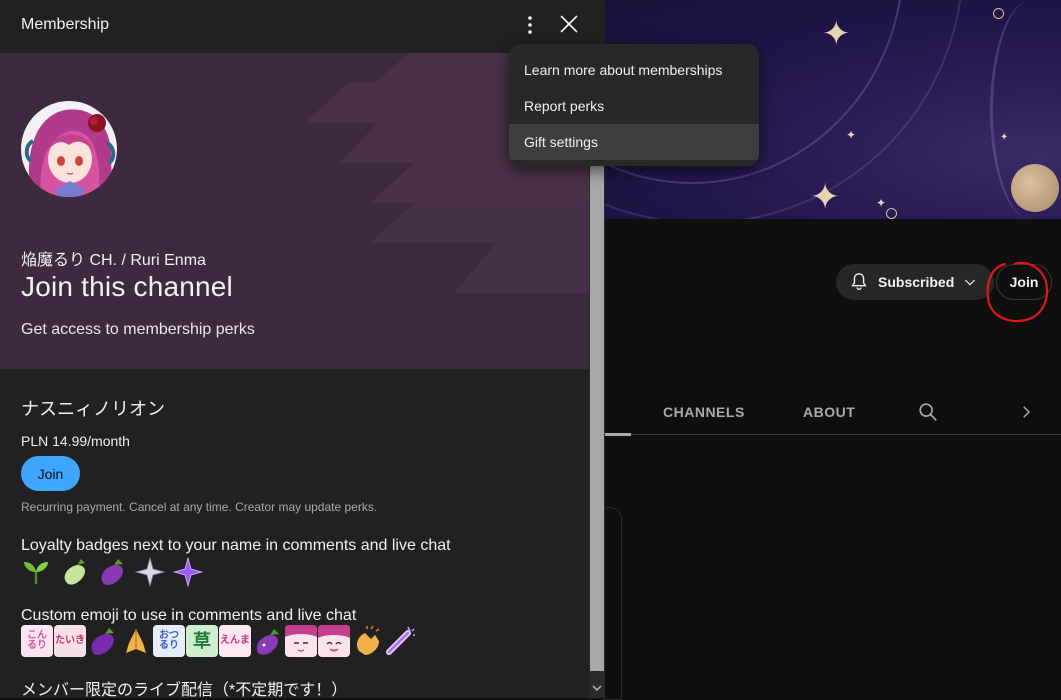 Image resolution: width=1061 pixels, height=700 pixels. What do you see at coordinates (235, 641) in the screenshot?
I see `emoji-item: えんま` at bounding box center [235, 641].